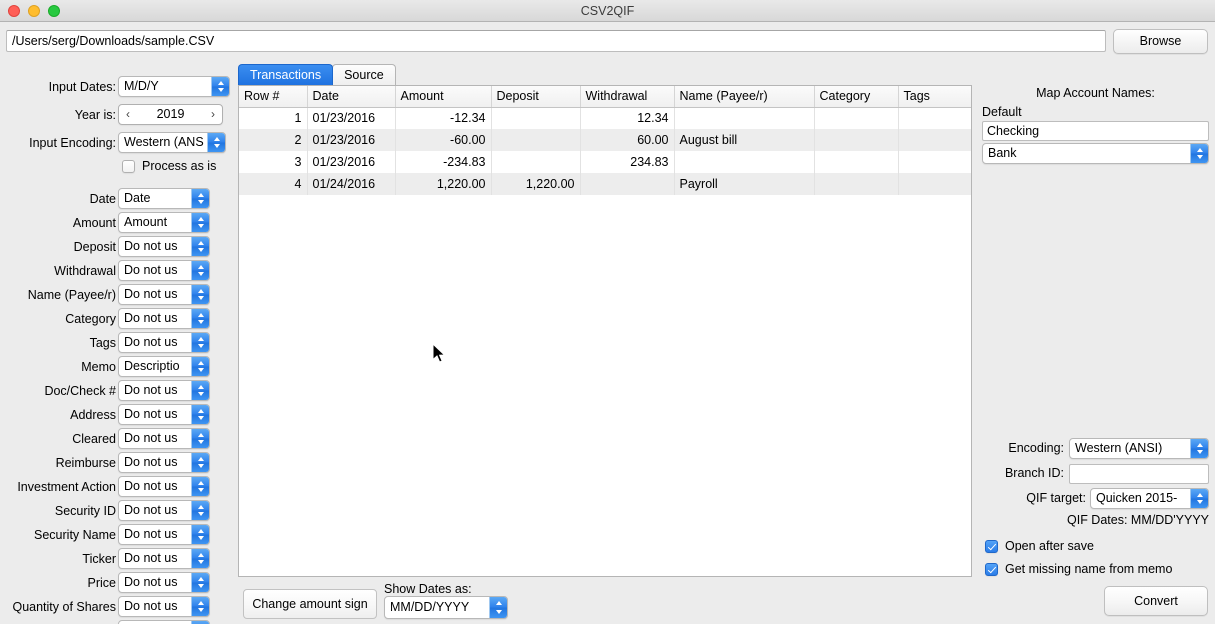 The height and width of the screenshot is (624, 1215). I want to click on get-missing-name-checkbox: Get missing name from memo, so click(1078, 569).